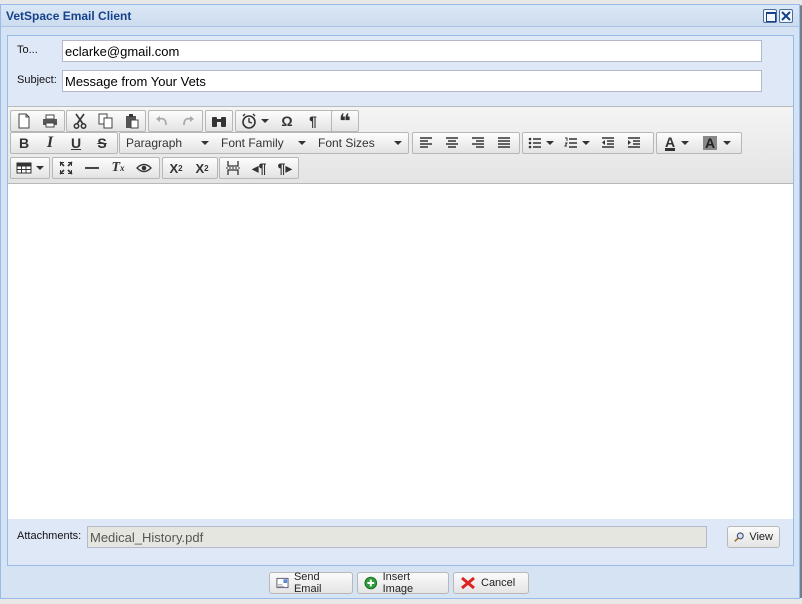 The image size is (802, 604). I want to click on font-family-dropdown: Font Family, so click(263, 143).